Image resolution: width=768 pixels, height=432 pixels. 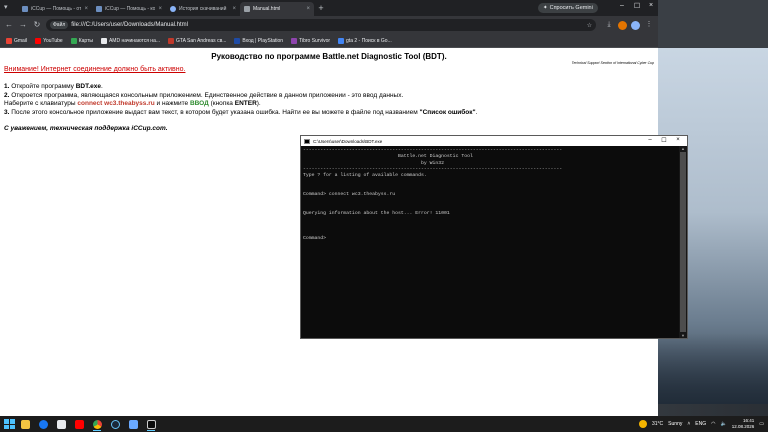 I want to click on bookmark-maps: Карты, so click(x=81, y=40).